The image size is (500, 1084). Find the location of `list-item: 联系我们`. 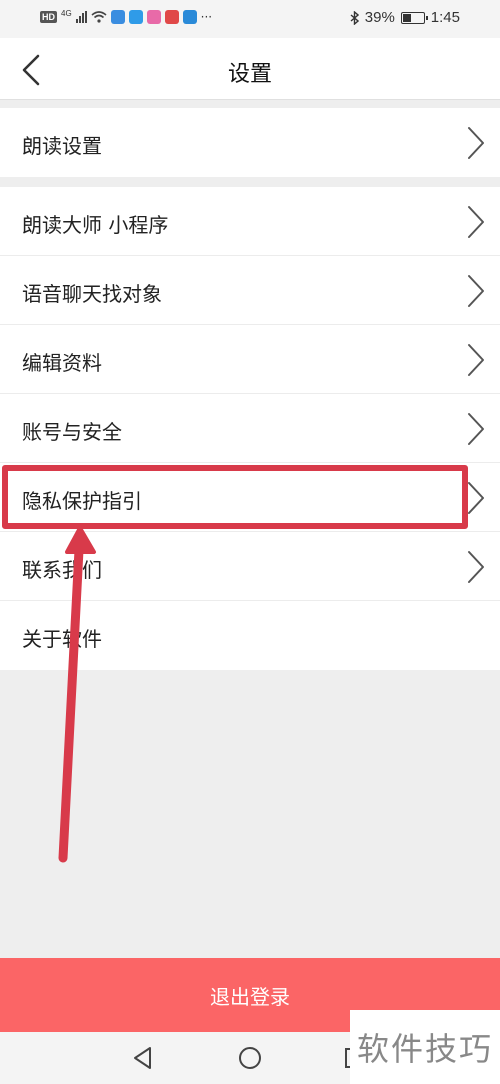

list-item: 联系我们 is located at coordinates (250, 566).